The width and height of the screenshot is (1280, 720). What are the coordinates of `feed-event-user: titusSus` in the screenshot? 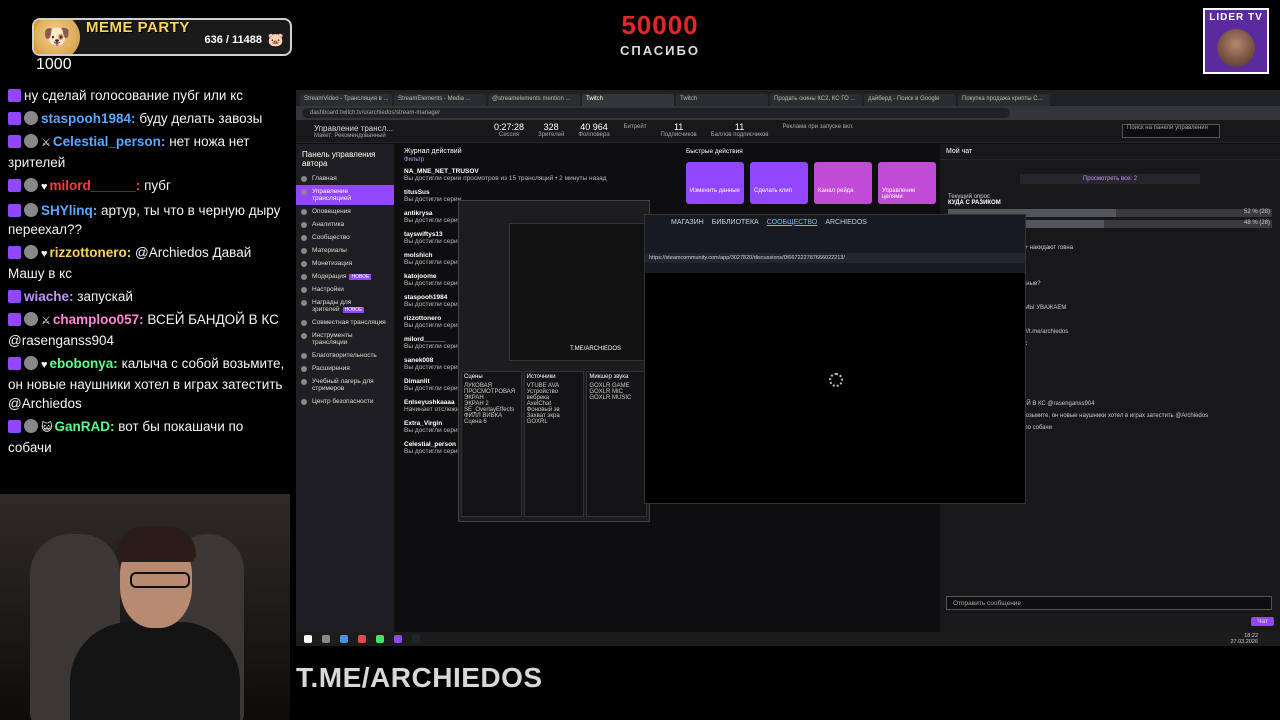 It's located at (542, 192).